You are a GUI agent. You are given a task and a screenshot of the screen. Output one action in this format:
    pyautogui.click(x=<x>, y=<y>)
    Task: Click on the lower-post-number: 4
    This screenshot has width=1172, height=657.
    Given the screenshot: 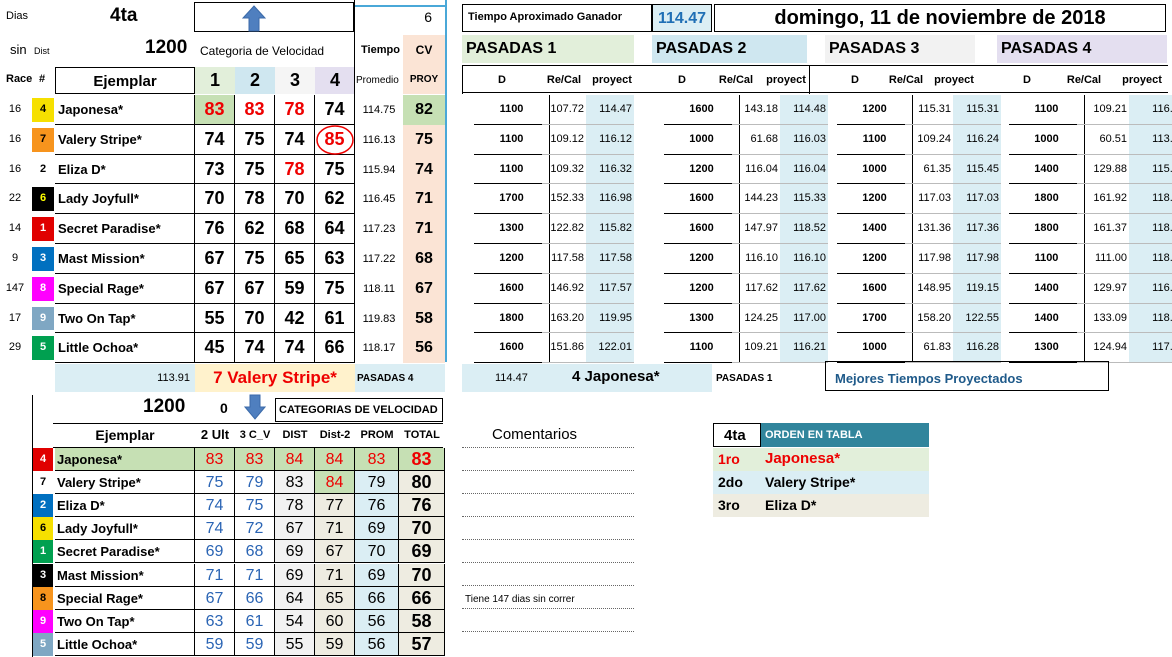 What is the action you would take?
    pyautogui.click(x=43, y=460)
    